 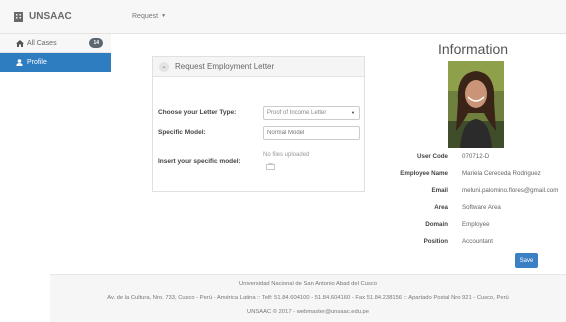 I want to click on letter-type-select: Proof of Income Letter ▼, so click(x=311, y=113).